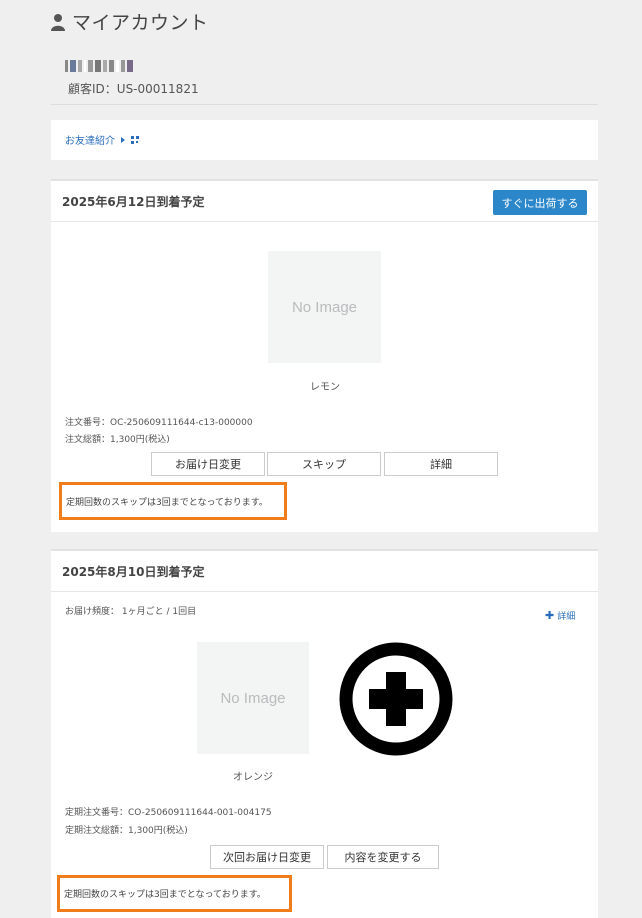 This screenshot has width=642, height=918. I want to click on details-link: ✚ 詳細, so click(560, 615).